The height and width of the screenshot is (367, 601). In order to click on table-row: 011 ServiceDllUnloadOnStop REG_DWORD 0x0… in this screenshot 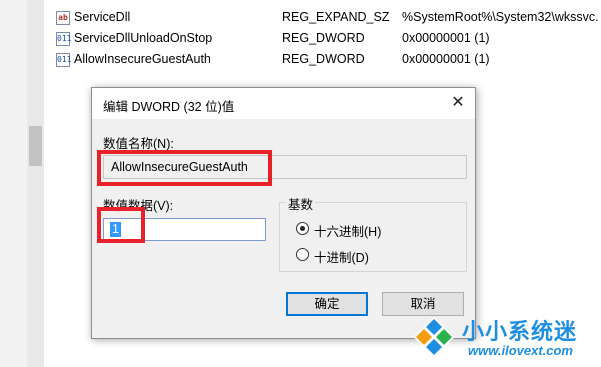, I will do `click(328, 39)`.